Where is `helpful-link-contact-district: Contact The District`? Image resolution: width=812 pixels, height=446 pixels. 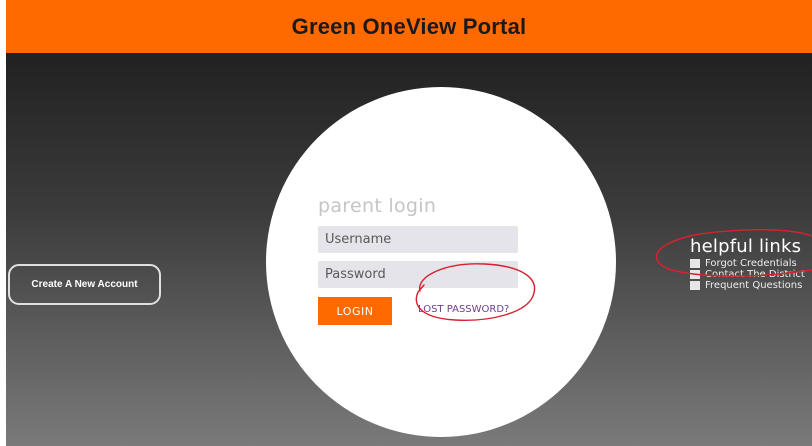 helpful-link-contact-district: Contact The District is located at coordinates (747, 274).